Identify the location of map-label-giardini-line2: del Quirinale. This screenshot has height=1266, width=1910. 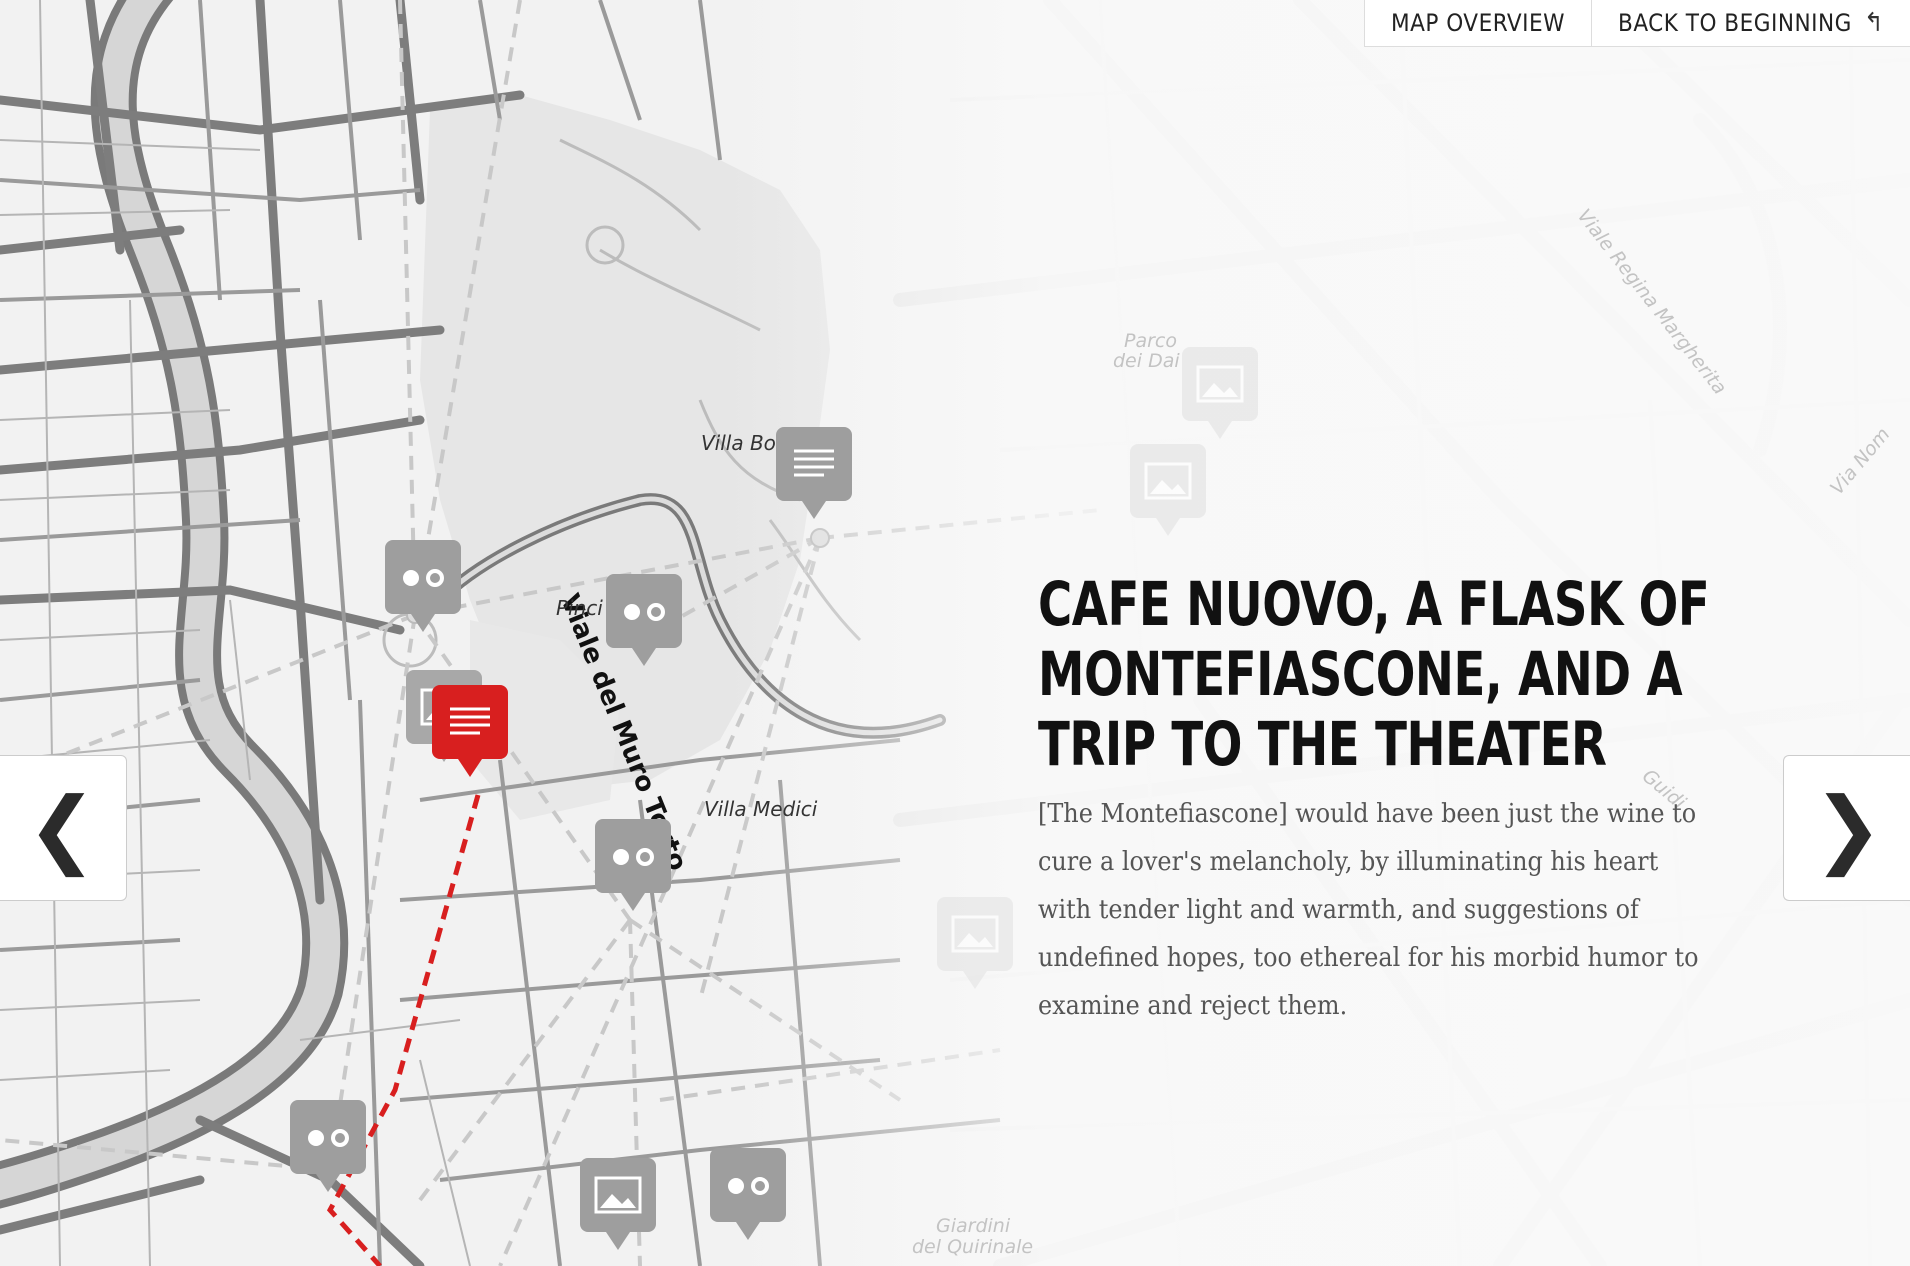
(973, 1247).